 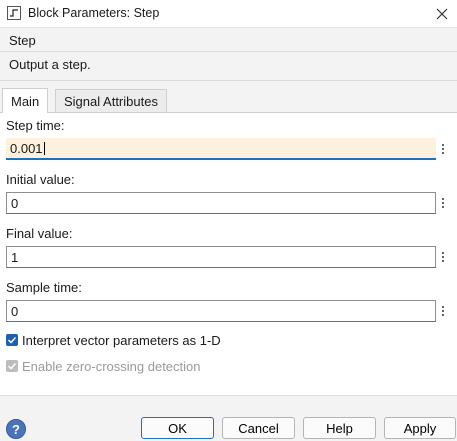 I want to click on final-value-label: Final value:, so click(x=39, y=233).